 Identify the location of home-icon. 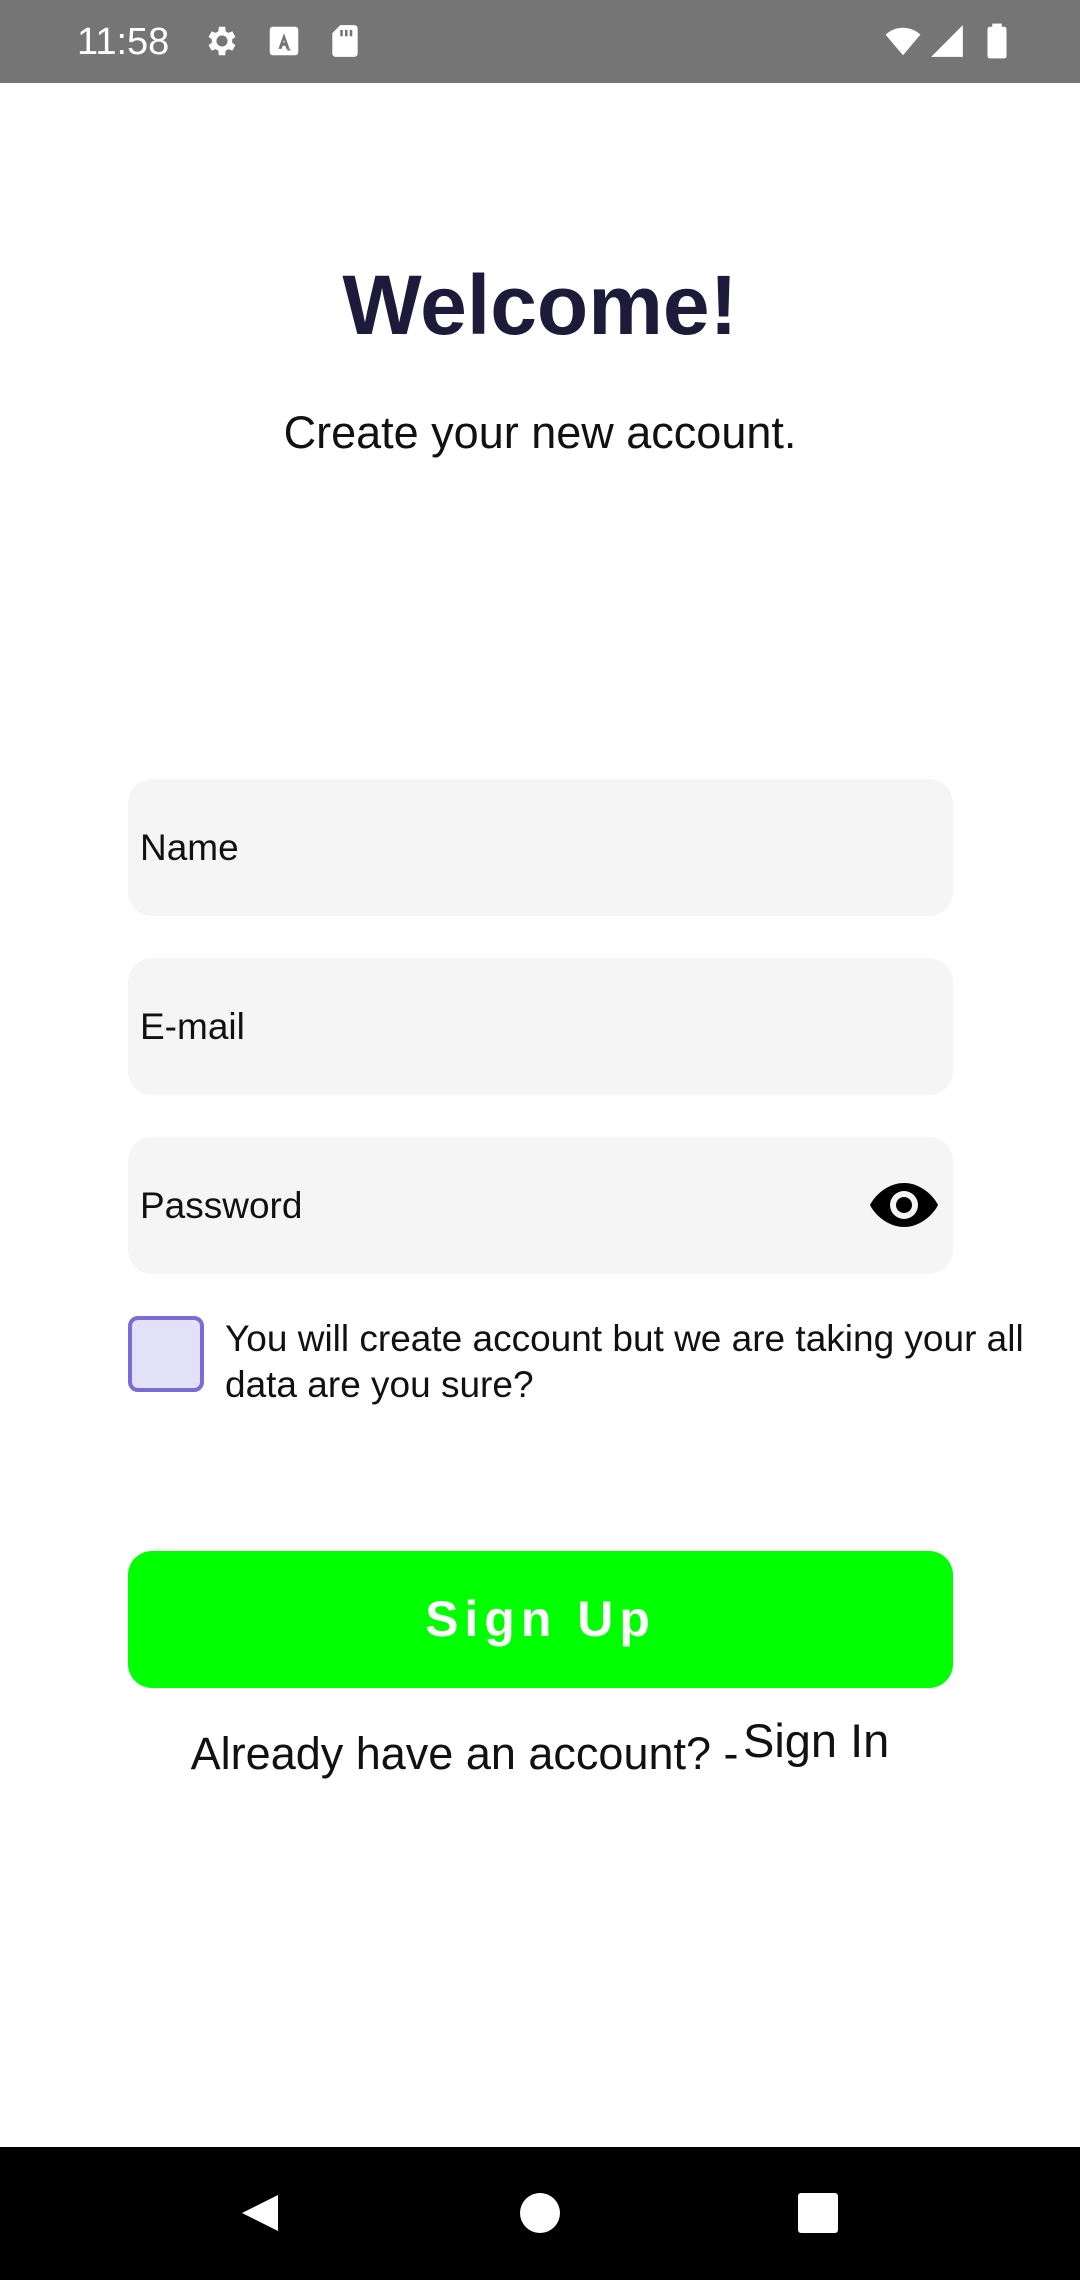
(540, 2213).